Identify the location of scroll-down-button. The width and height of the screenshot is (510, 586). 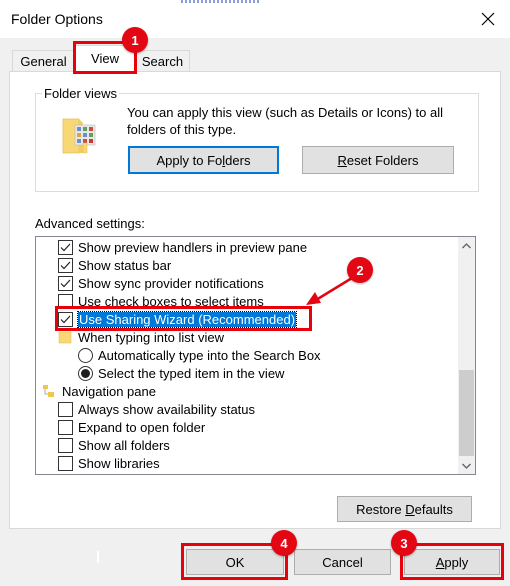
(466, 465).